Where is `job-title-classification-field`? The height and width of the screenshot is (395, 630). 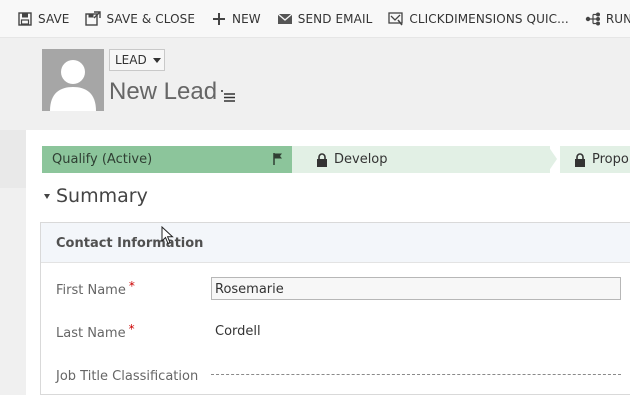
job-title-classification-field is located at coordinates (416, 368).